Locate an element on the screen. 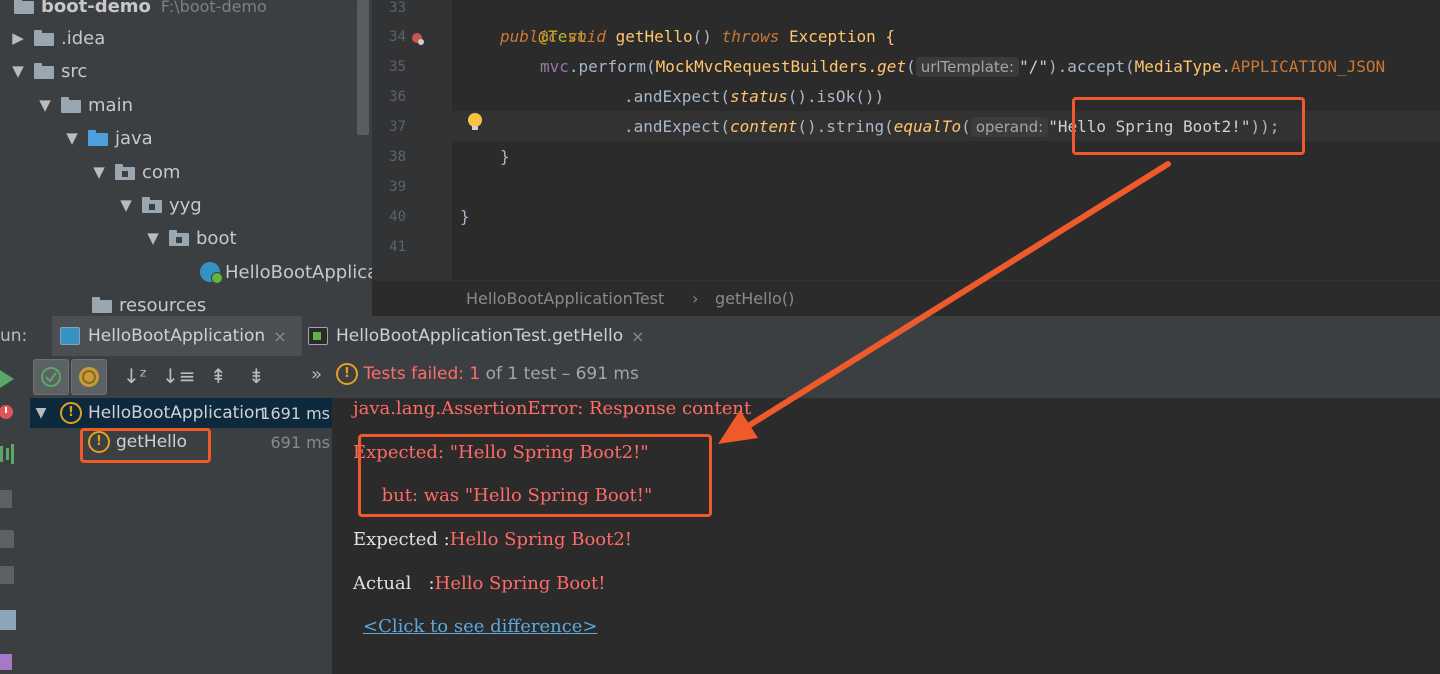  breadcrumb-class: HelloBootApplicationTest is located at coordinates (565, 298).